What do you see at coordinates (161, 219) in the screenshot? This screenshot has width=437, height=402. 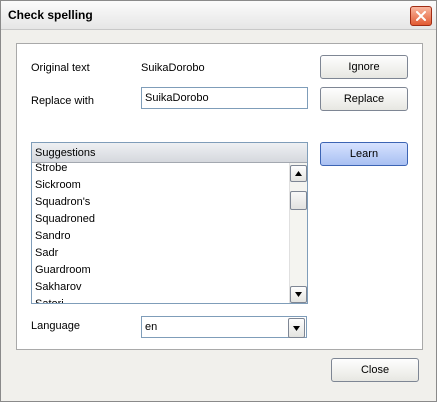 I see `suggestion-item: Squadroned` at bounding box center [161, 219].